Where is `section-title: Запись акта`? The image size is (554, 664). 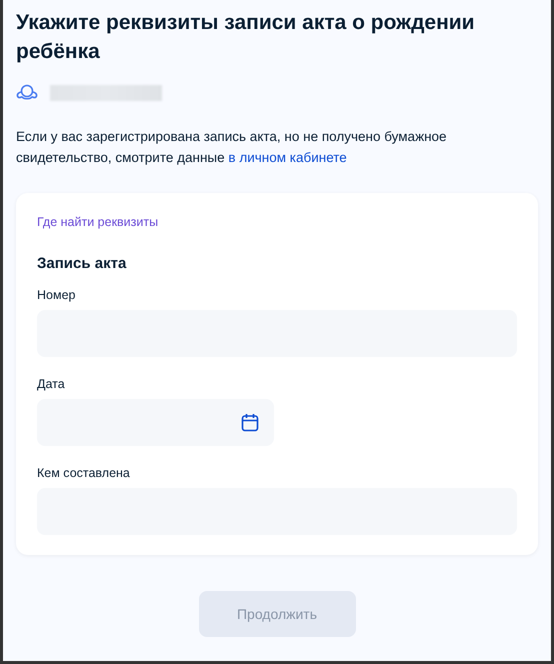
section-title: Запись акта is located at coordinates (82, 263).